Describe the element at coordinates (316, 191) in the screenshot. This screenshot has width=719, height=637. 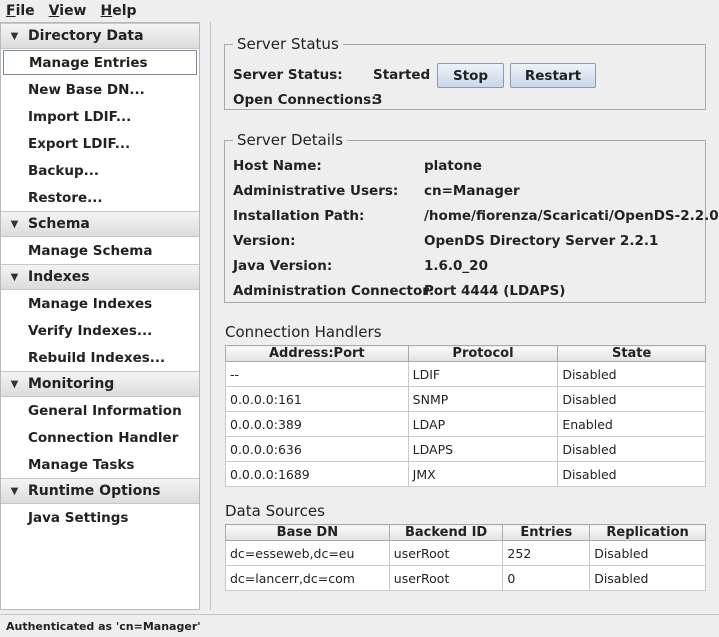
I see `admin-users-label: Administrative Users:` at that location.